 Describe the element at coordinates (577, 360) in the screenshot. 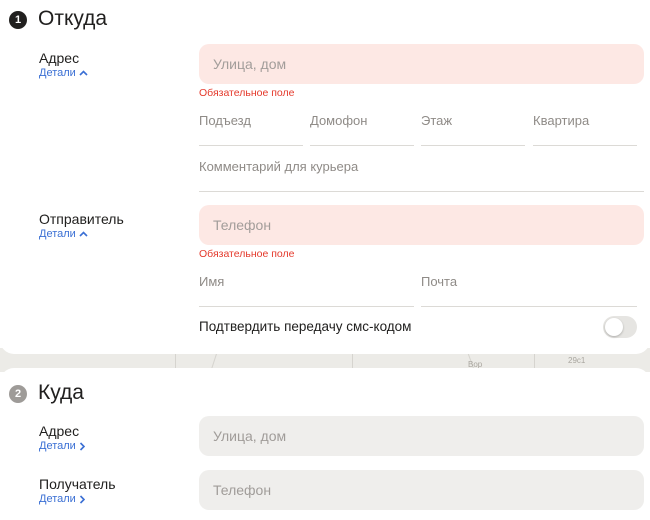

I see `map-label: 29с1` at that location.